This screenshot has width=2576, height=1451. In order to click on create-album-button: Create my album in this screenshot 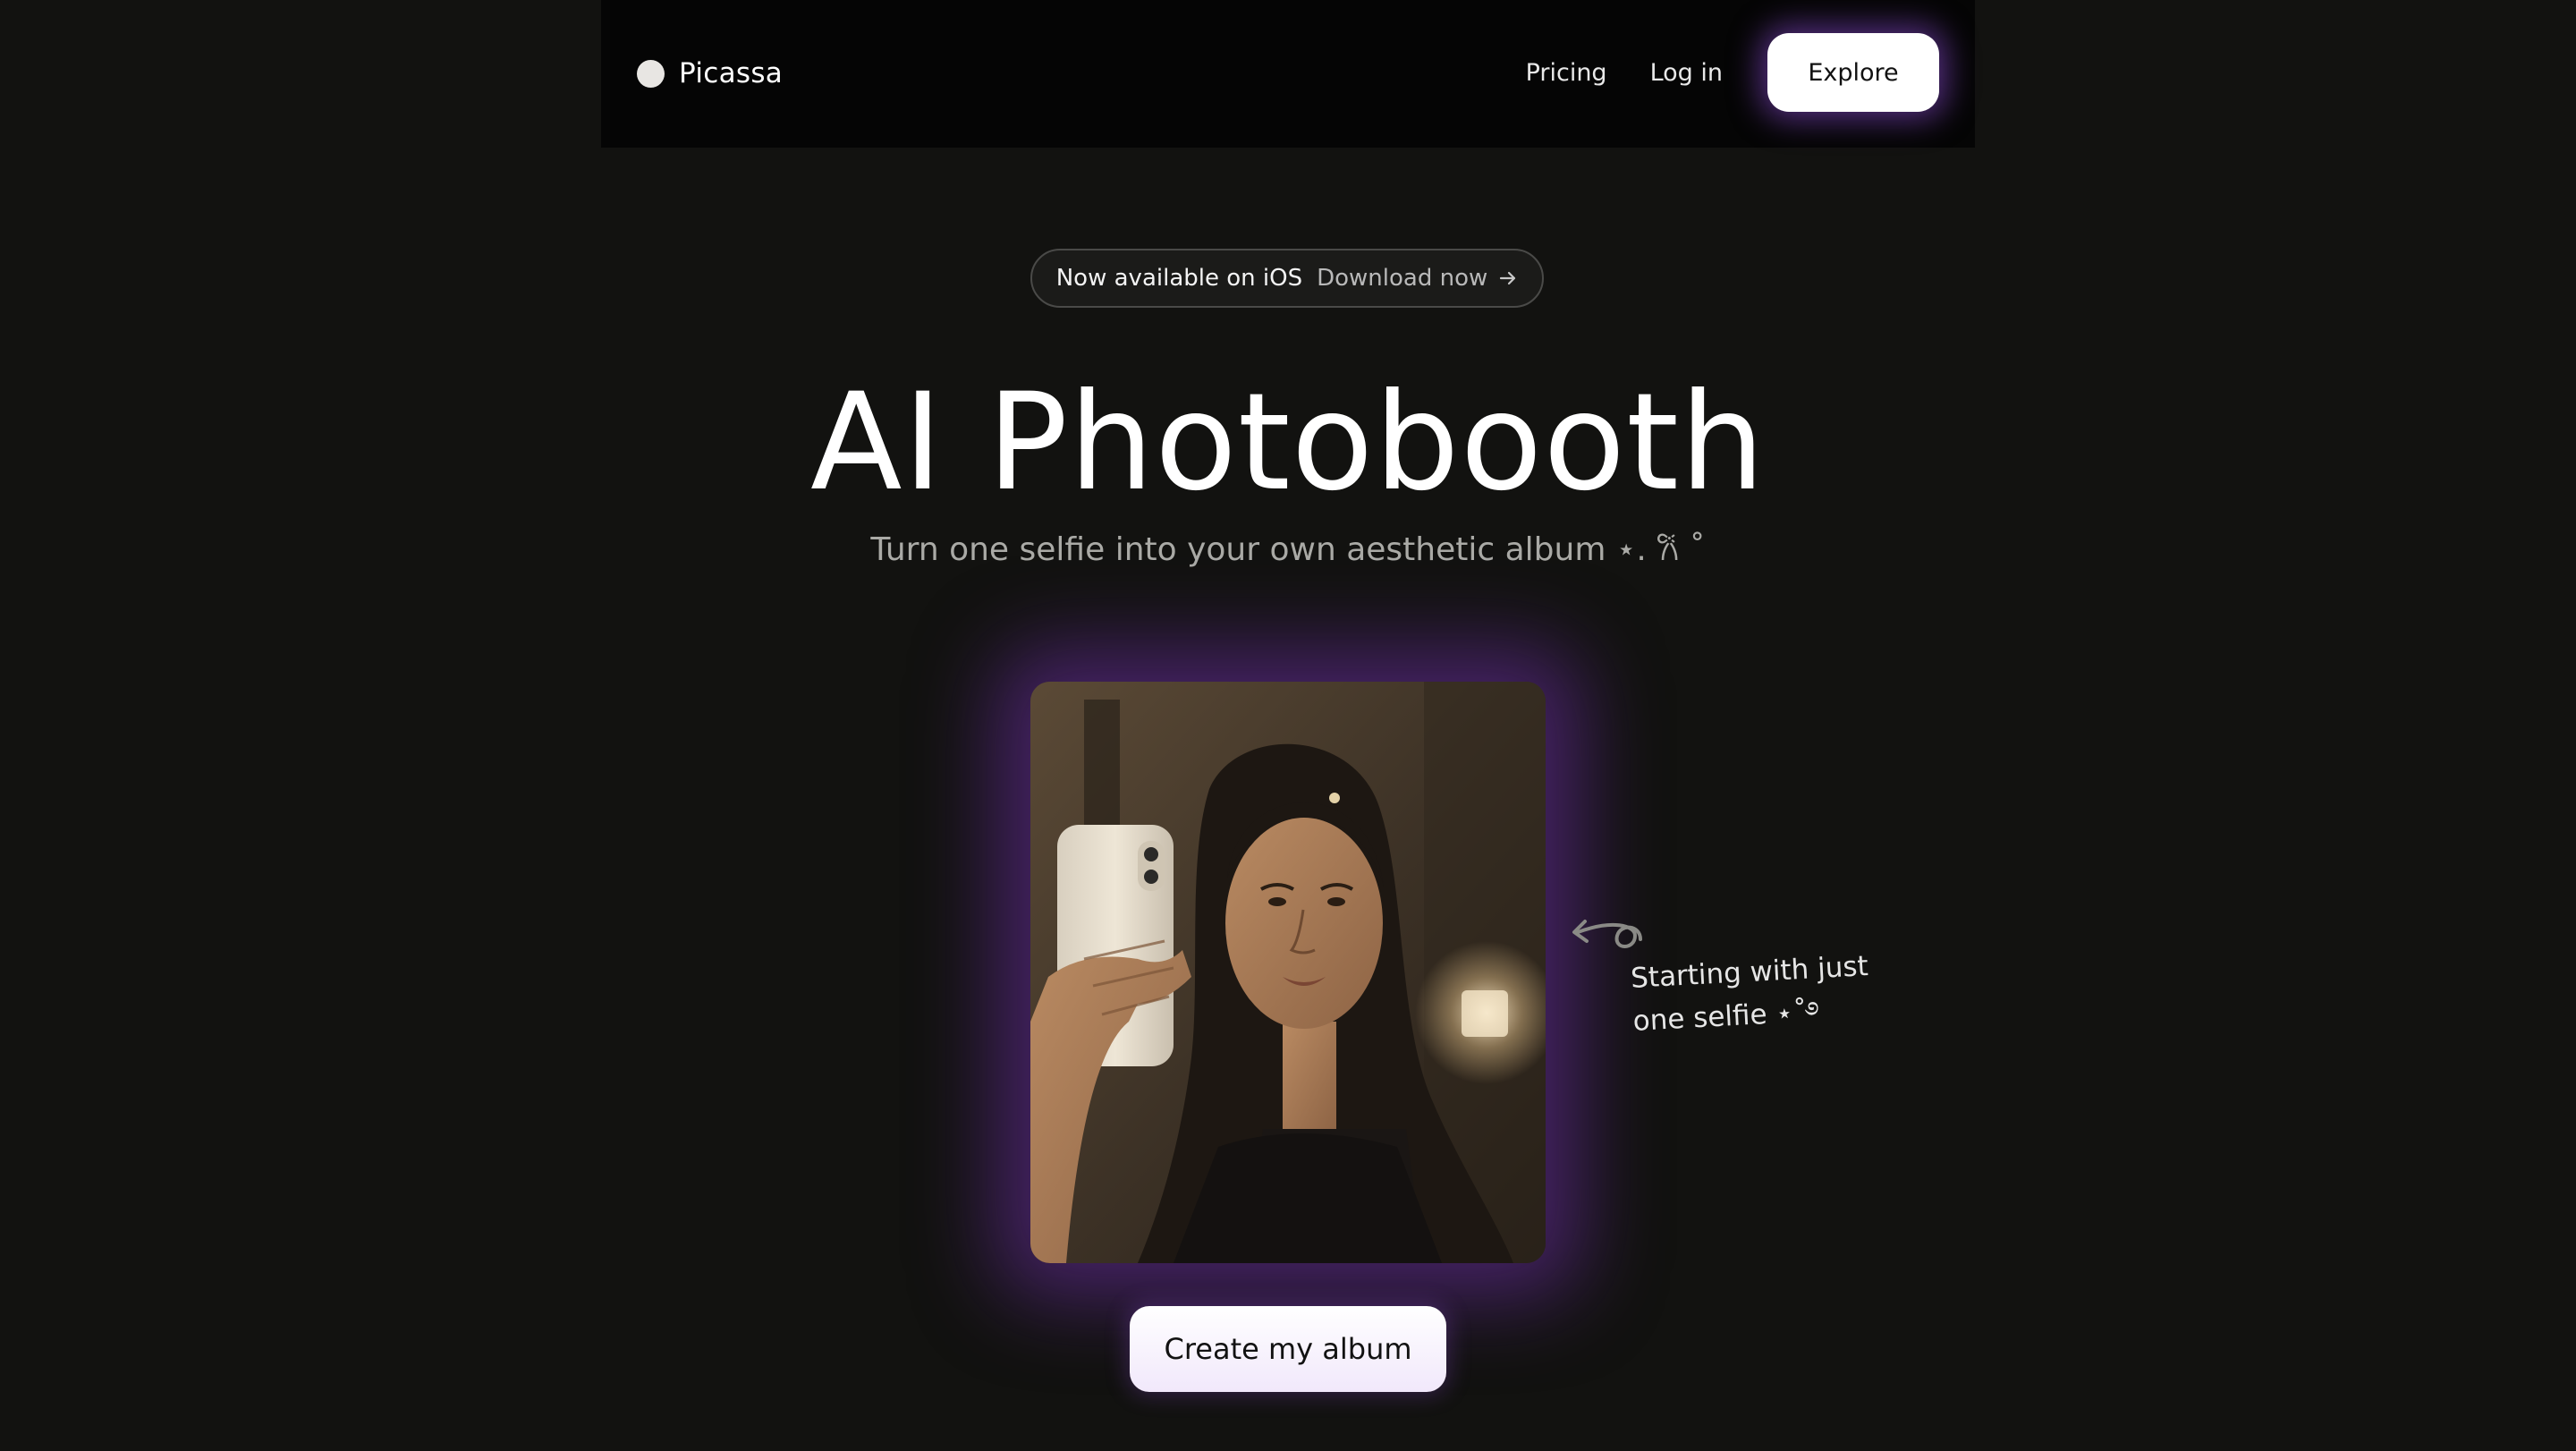, I will do `click(1288, 1349)`.